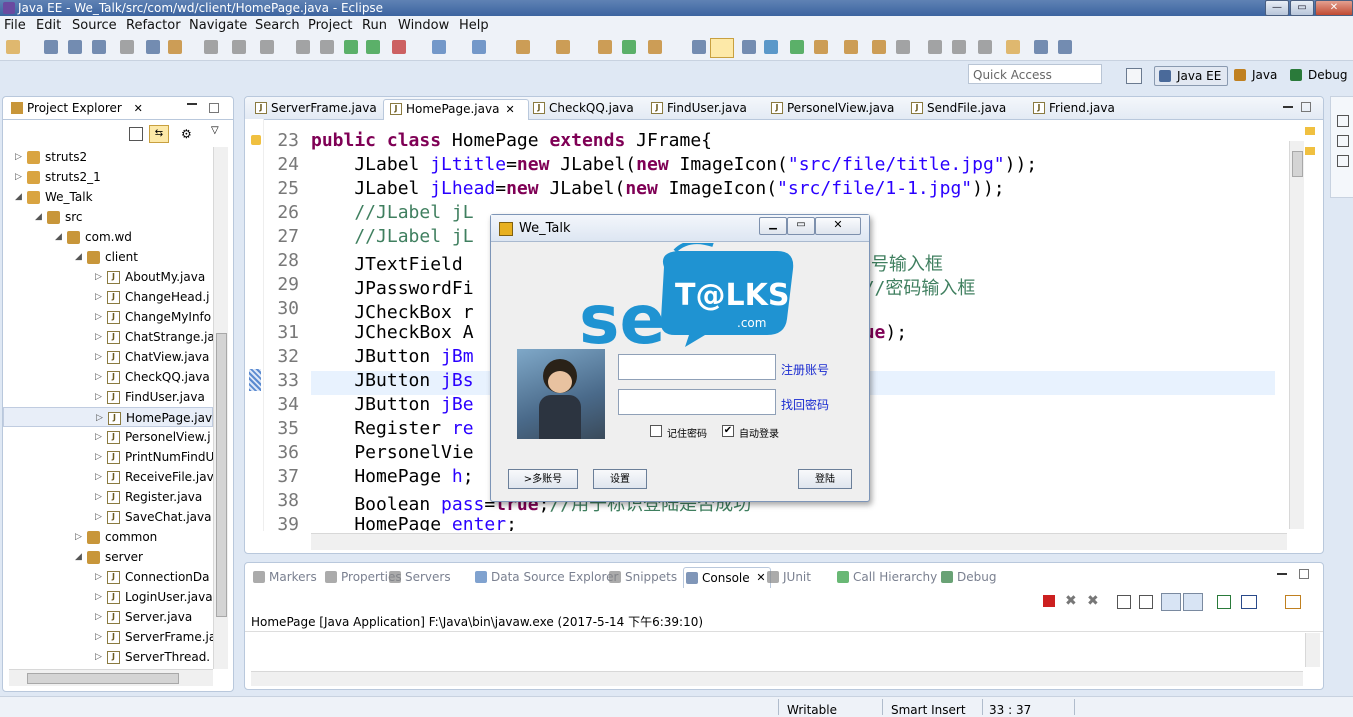  I want to click on tree-item: ▷ common, so click(108, 537).